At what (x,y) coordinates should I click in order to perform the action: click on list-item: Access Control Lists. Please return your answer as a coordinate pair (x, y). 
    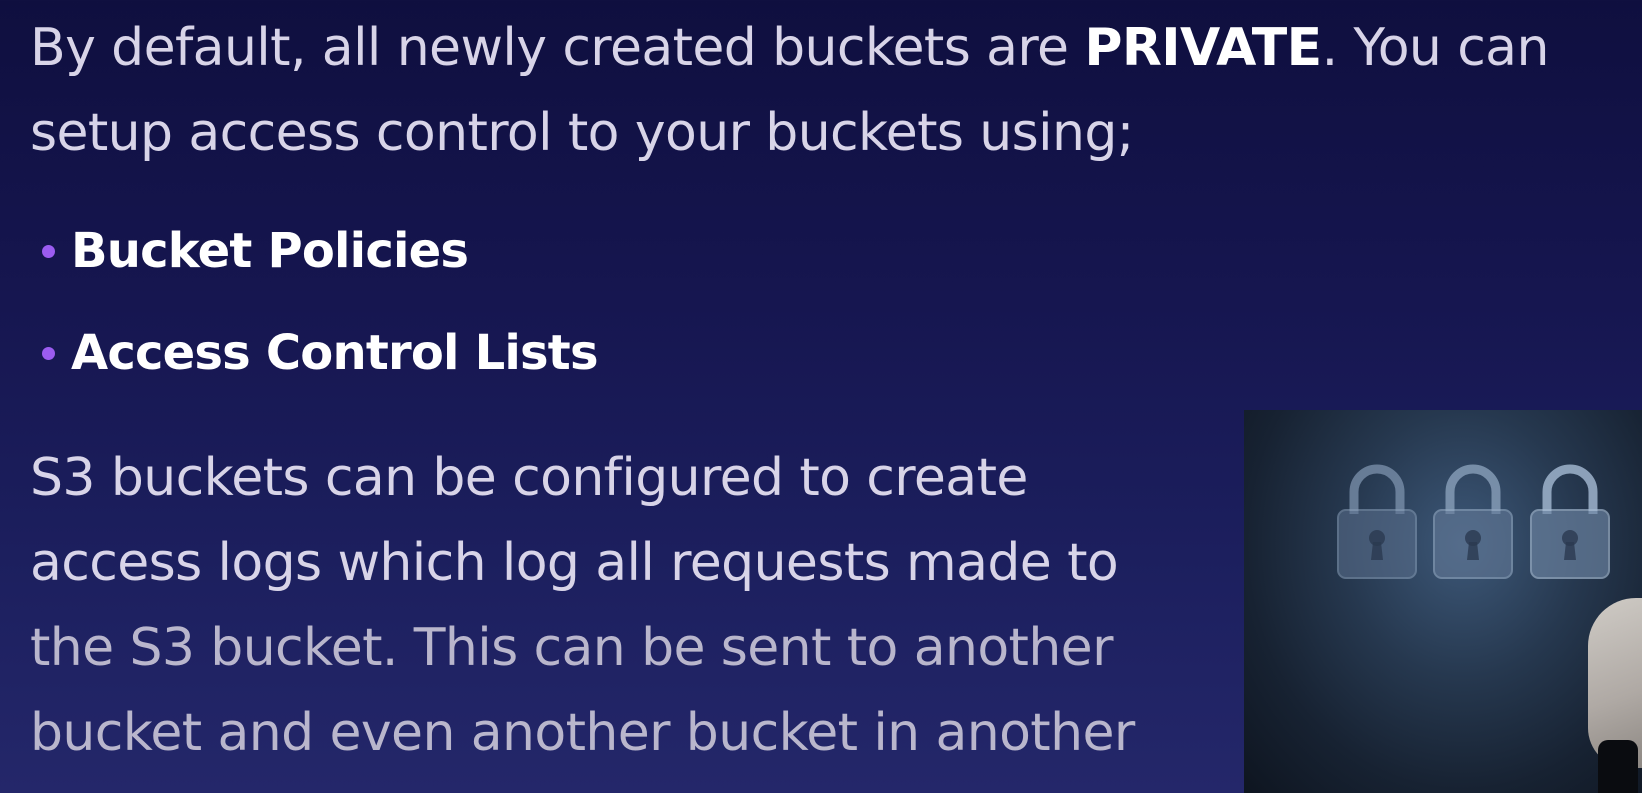
    Looking at the image, I should click on (320, 353).